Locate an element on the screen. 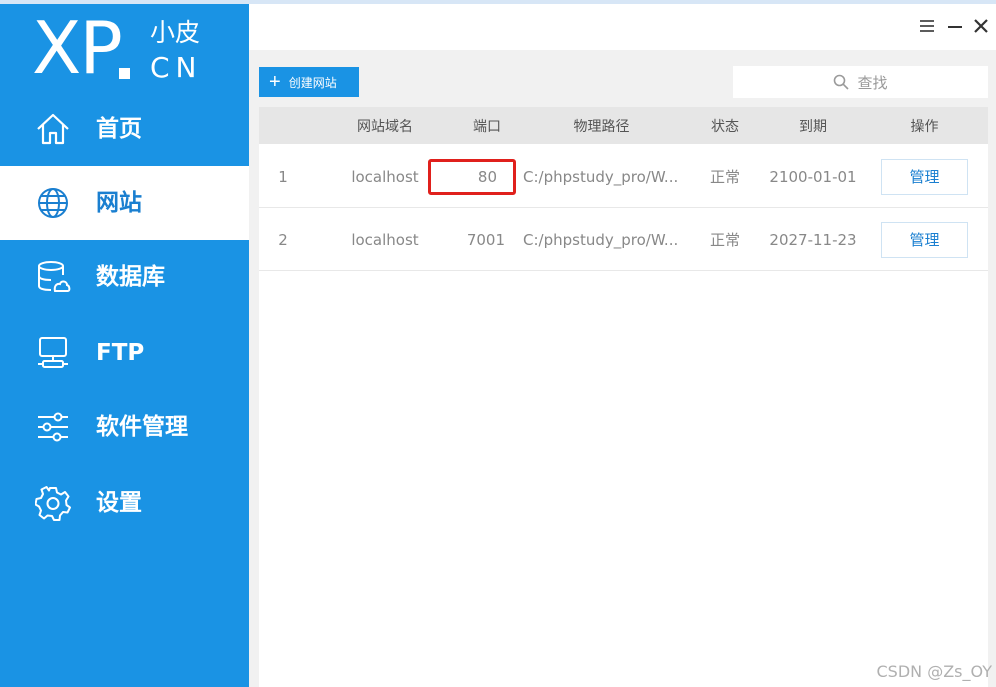 The image size is (996, 687). sidebar-item-label: 数据库 is located at coordinates (130, 277).